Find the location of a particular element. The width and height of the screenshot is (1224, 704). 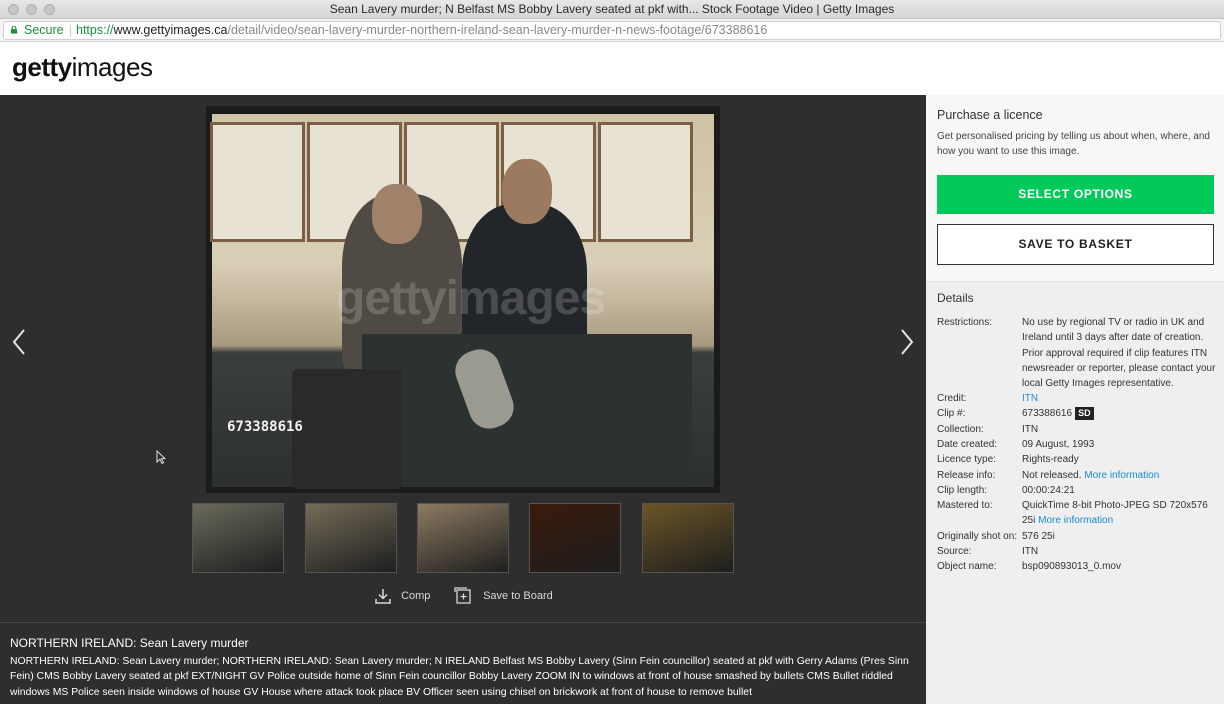

detail-value: 00:00:24:21 is located at coordinates (1048, 490).